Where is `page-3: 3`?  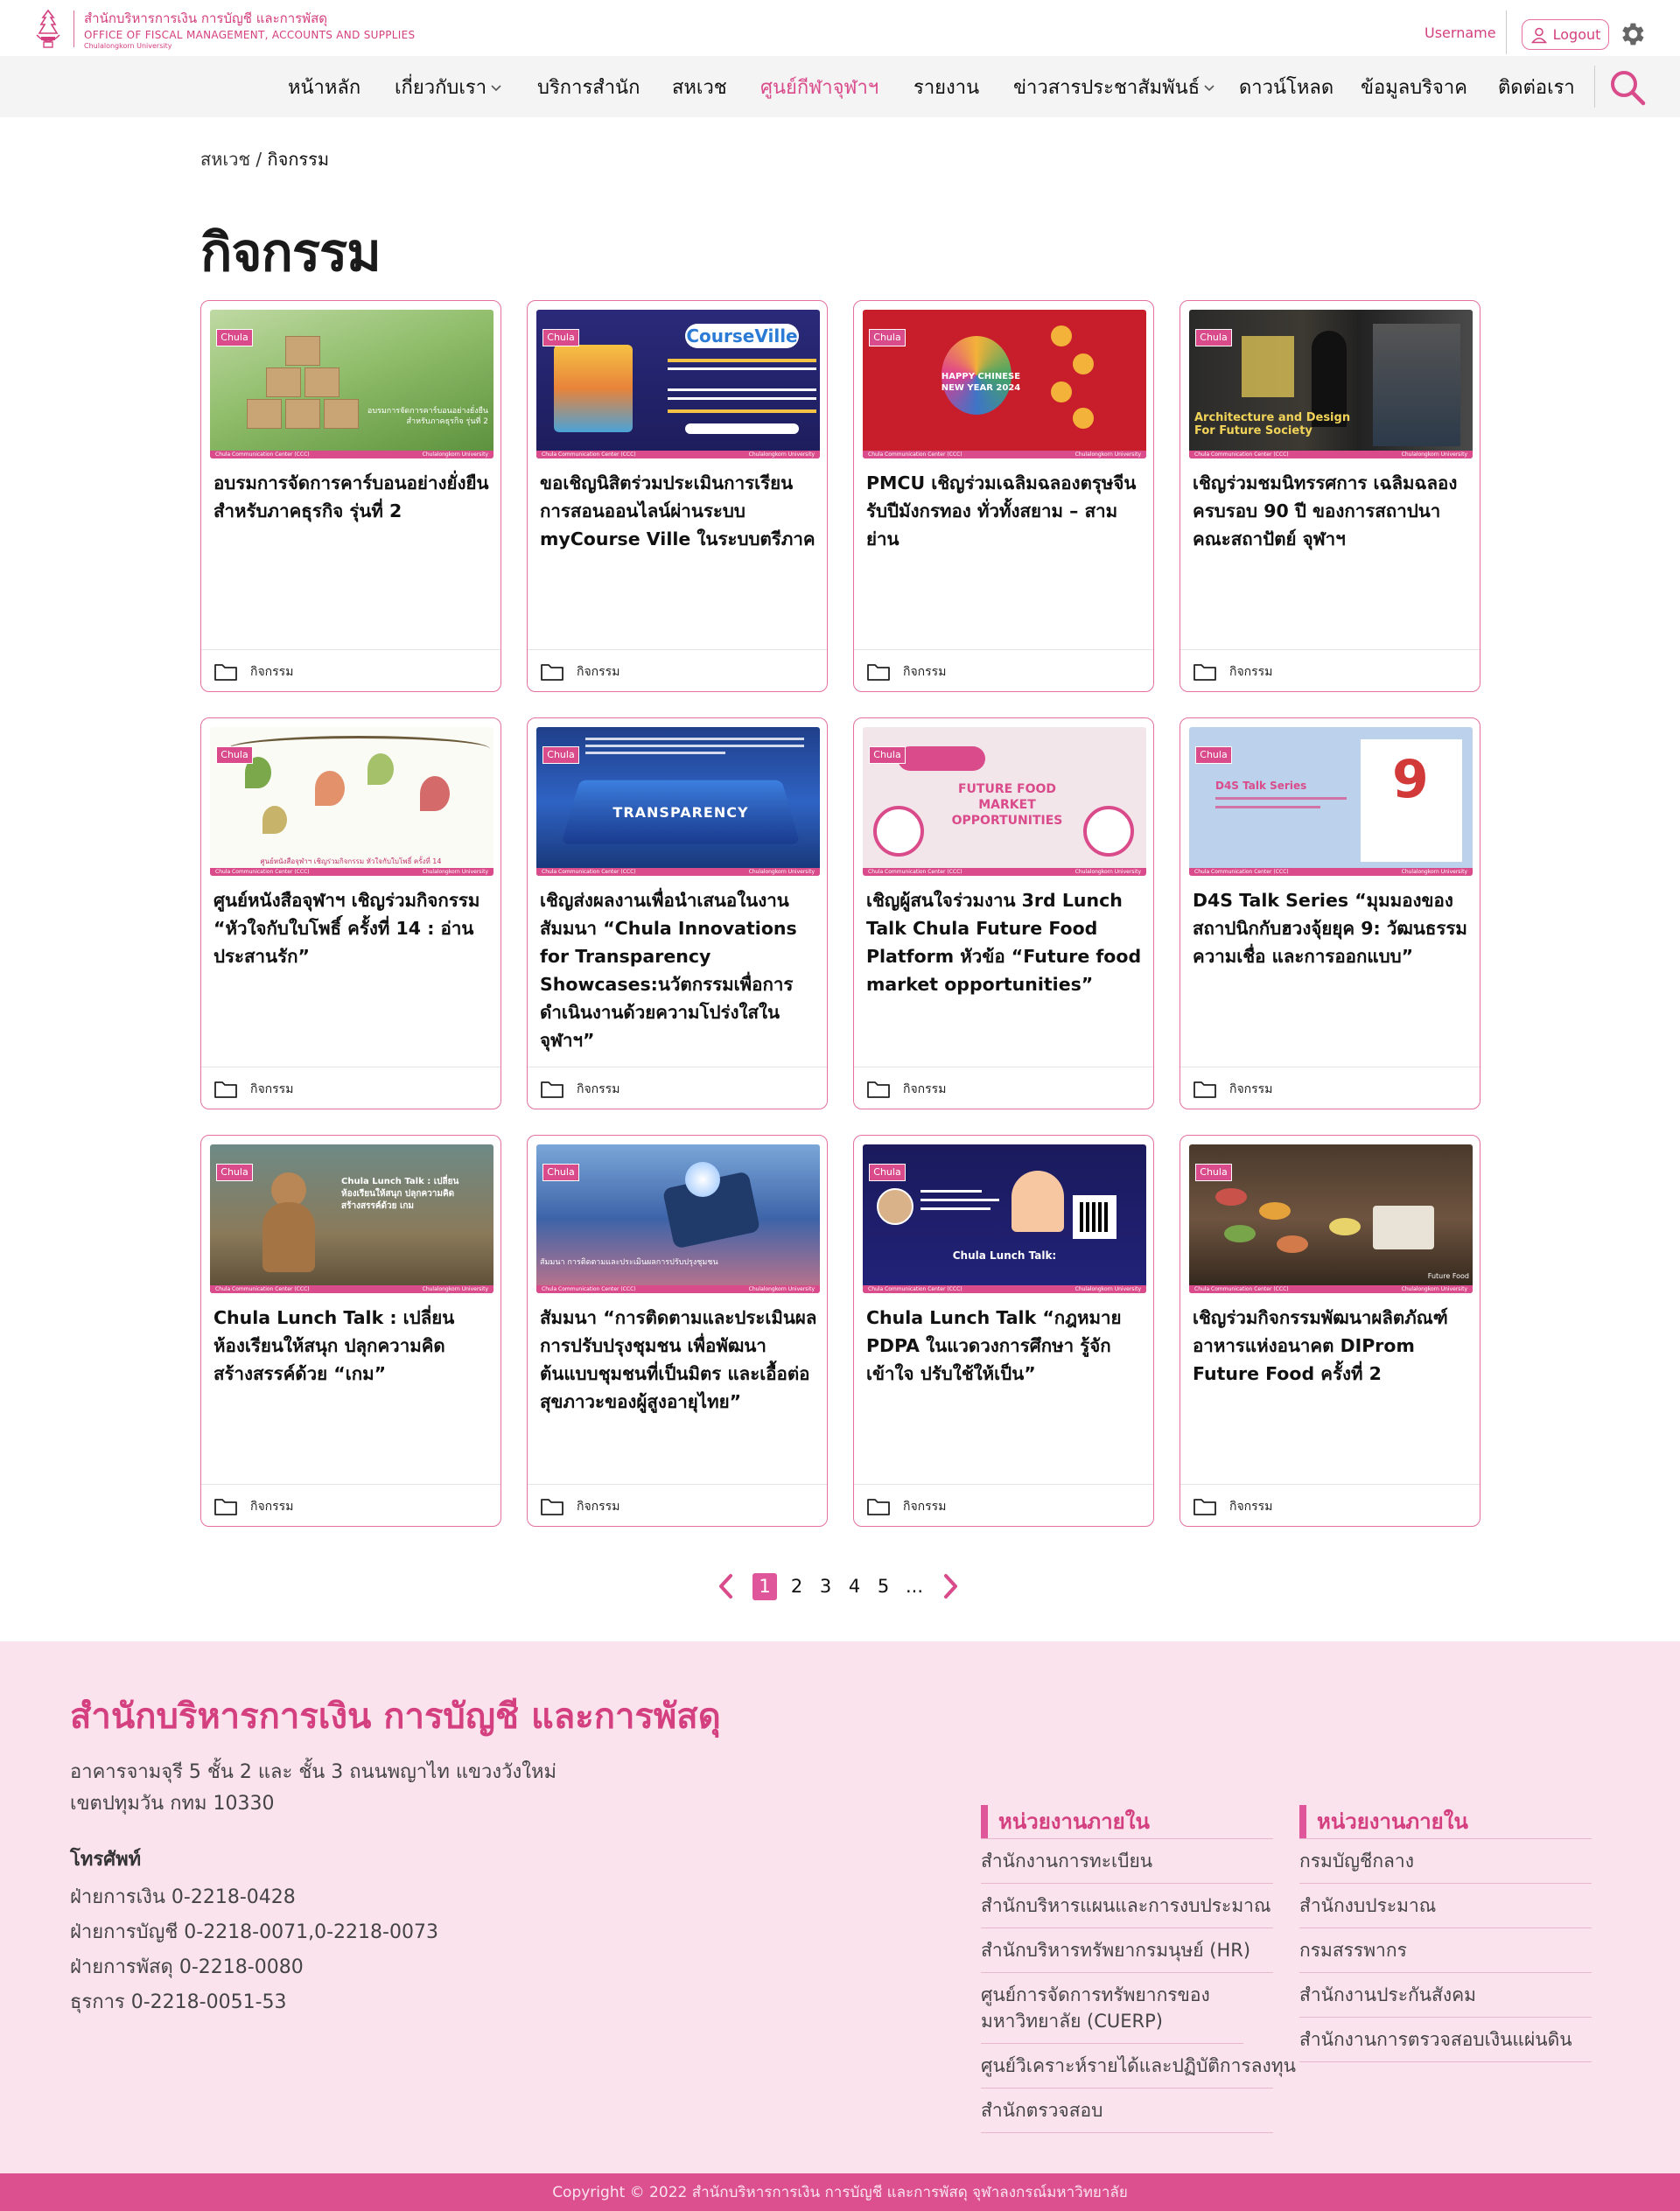
page-3: 3 is located at coordinates (825, 1586).